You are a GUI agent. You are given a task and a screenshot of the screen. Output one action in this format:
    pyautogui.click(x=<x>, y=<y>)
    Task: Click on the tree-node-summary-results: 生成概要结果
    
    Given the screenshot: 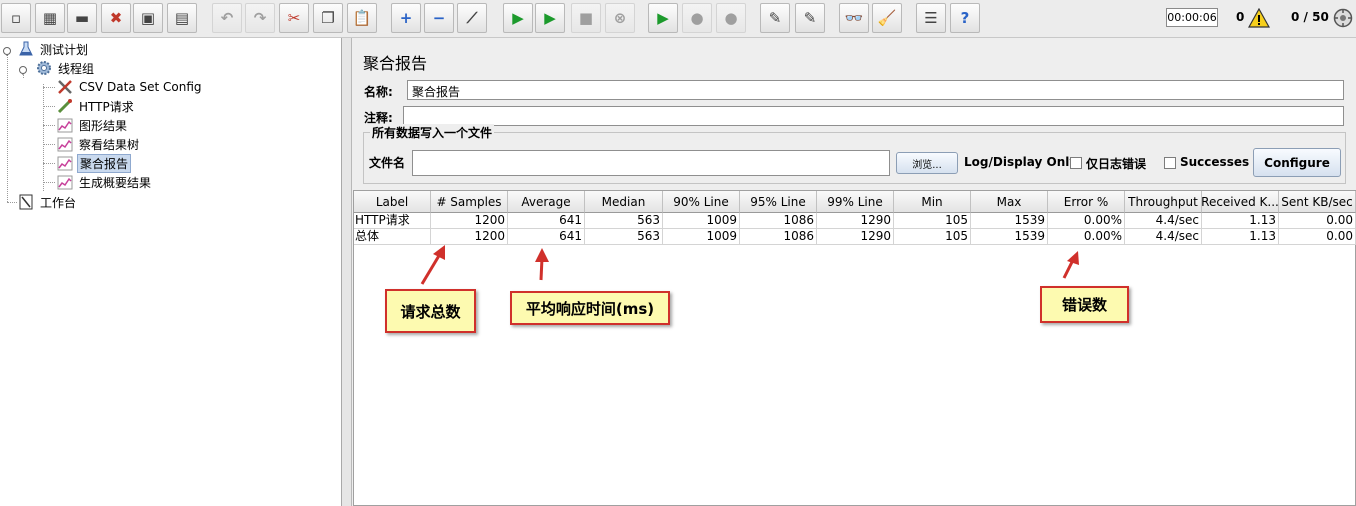 What is the action you would take?
    pyautogui.click(x=104, y=182)
    